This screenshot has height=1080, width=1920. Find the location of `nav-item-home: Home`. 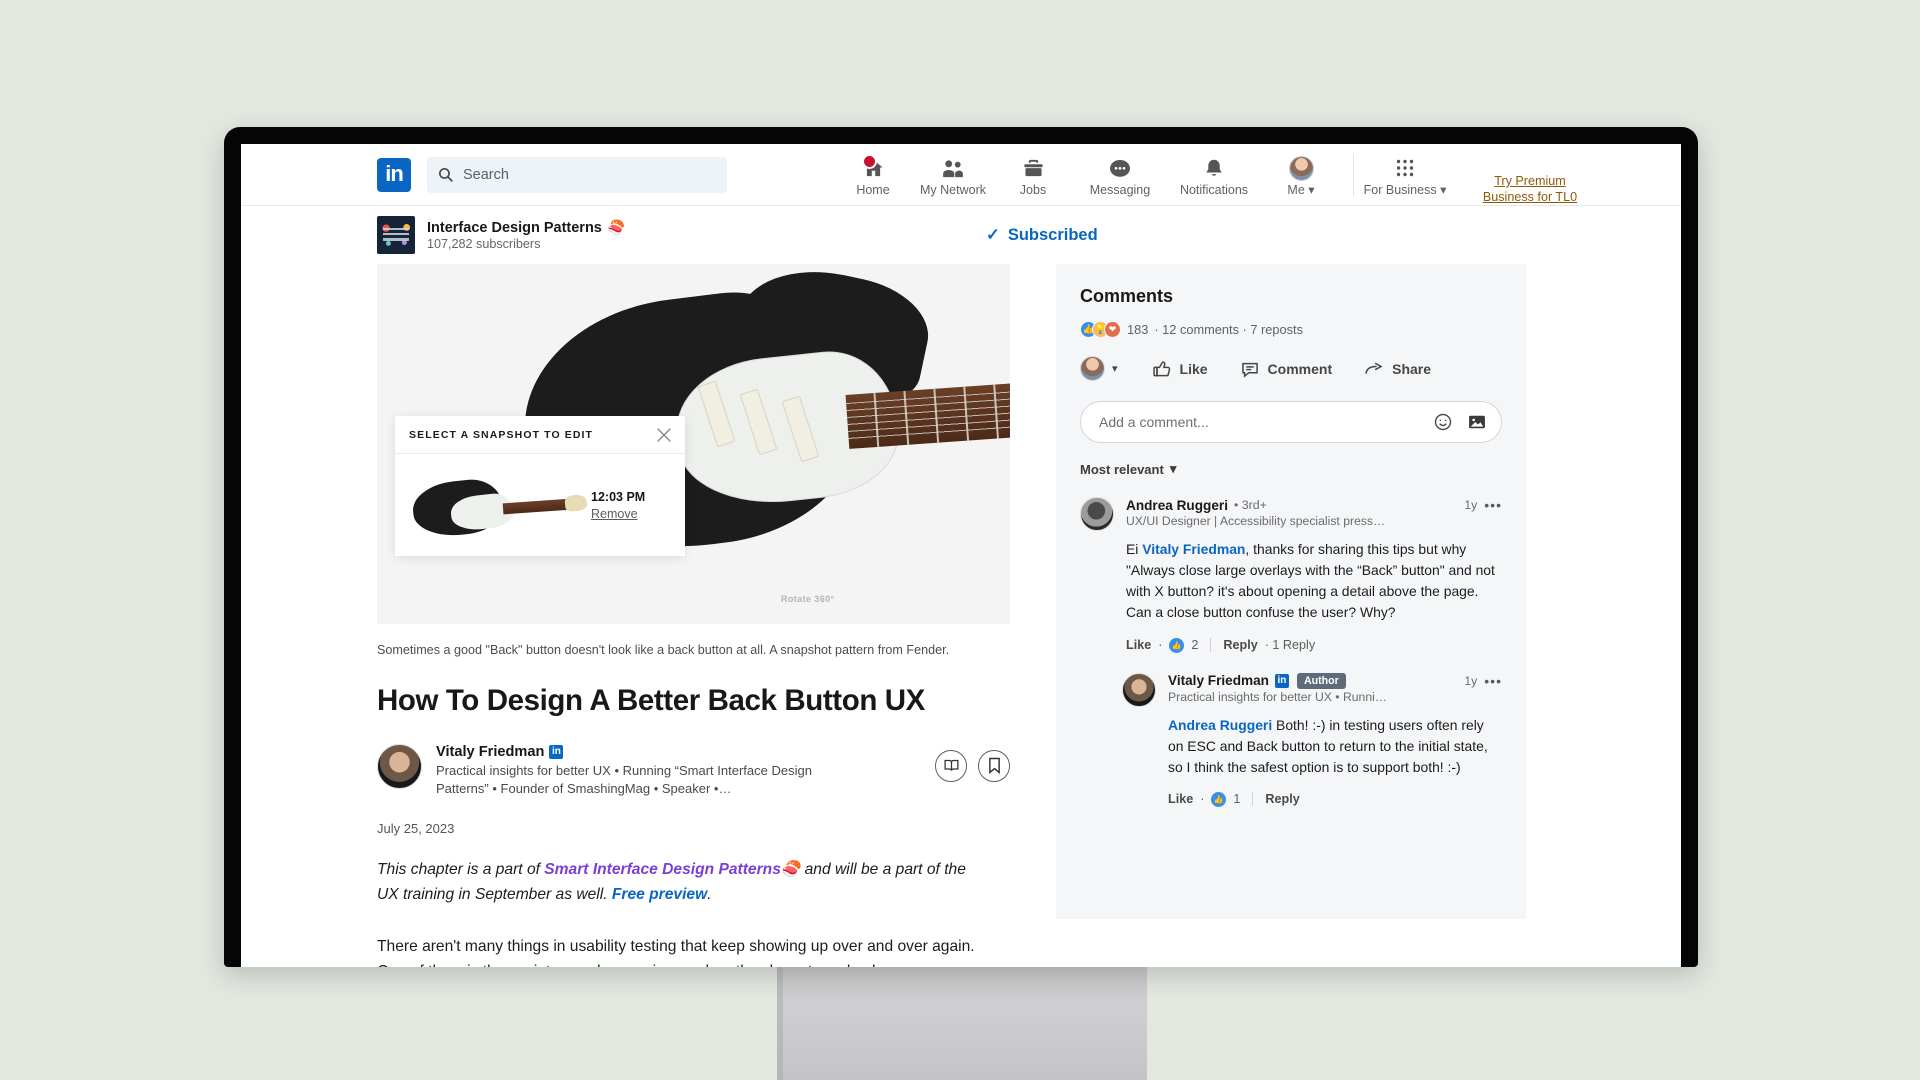

nav-item-home: Home is located at coordinates (873, 174).